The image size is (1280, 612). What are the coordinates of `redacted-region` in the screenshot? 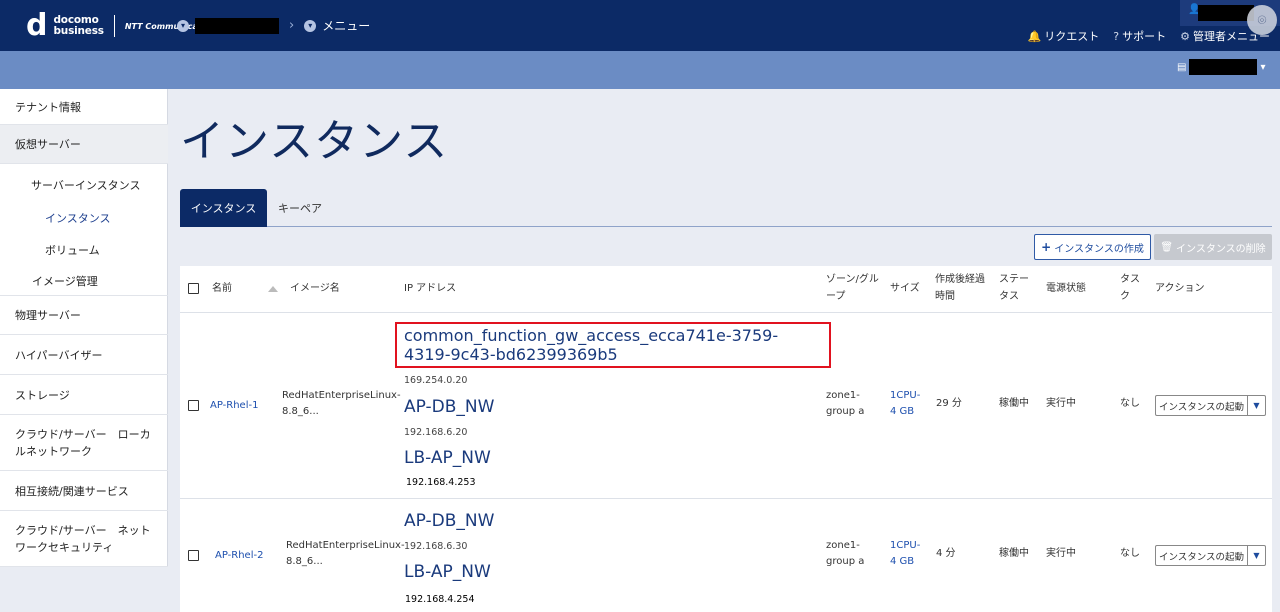 It's located at (1223, 67).